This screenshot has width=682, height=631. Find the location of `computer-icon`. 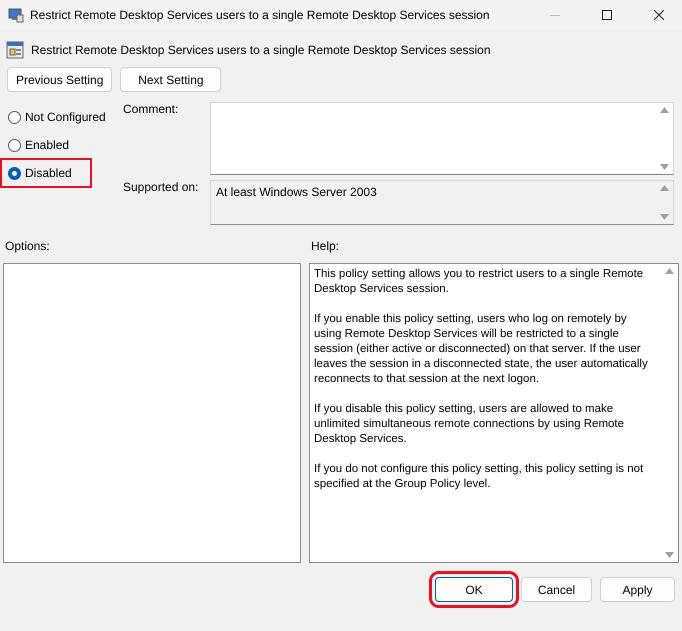

computer-icon is located at coordinates (16, 15).